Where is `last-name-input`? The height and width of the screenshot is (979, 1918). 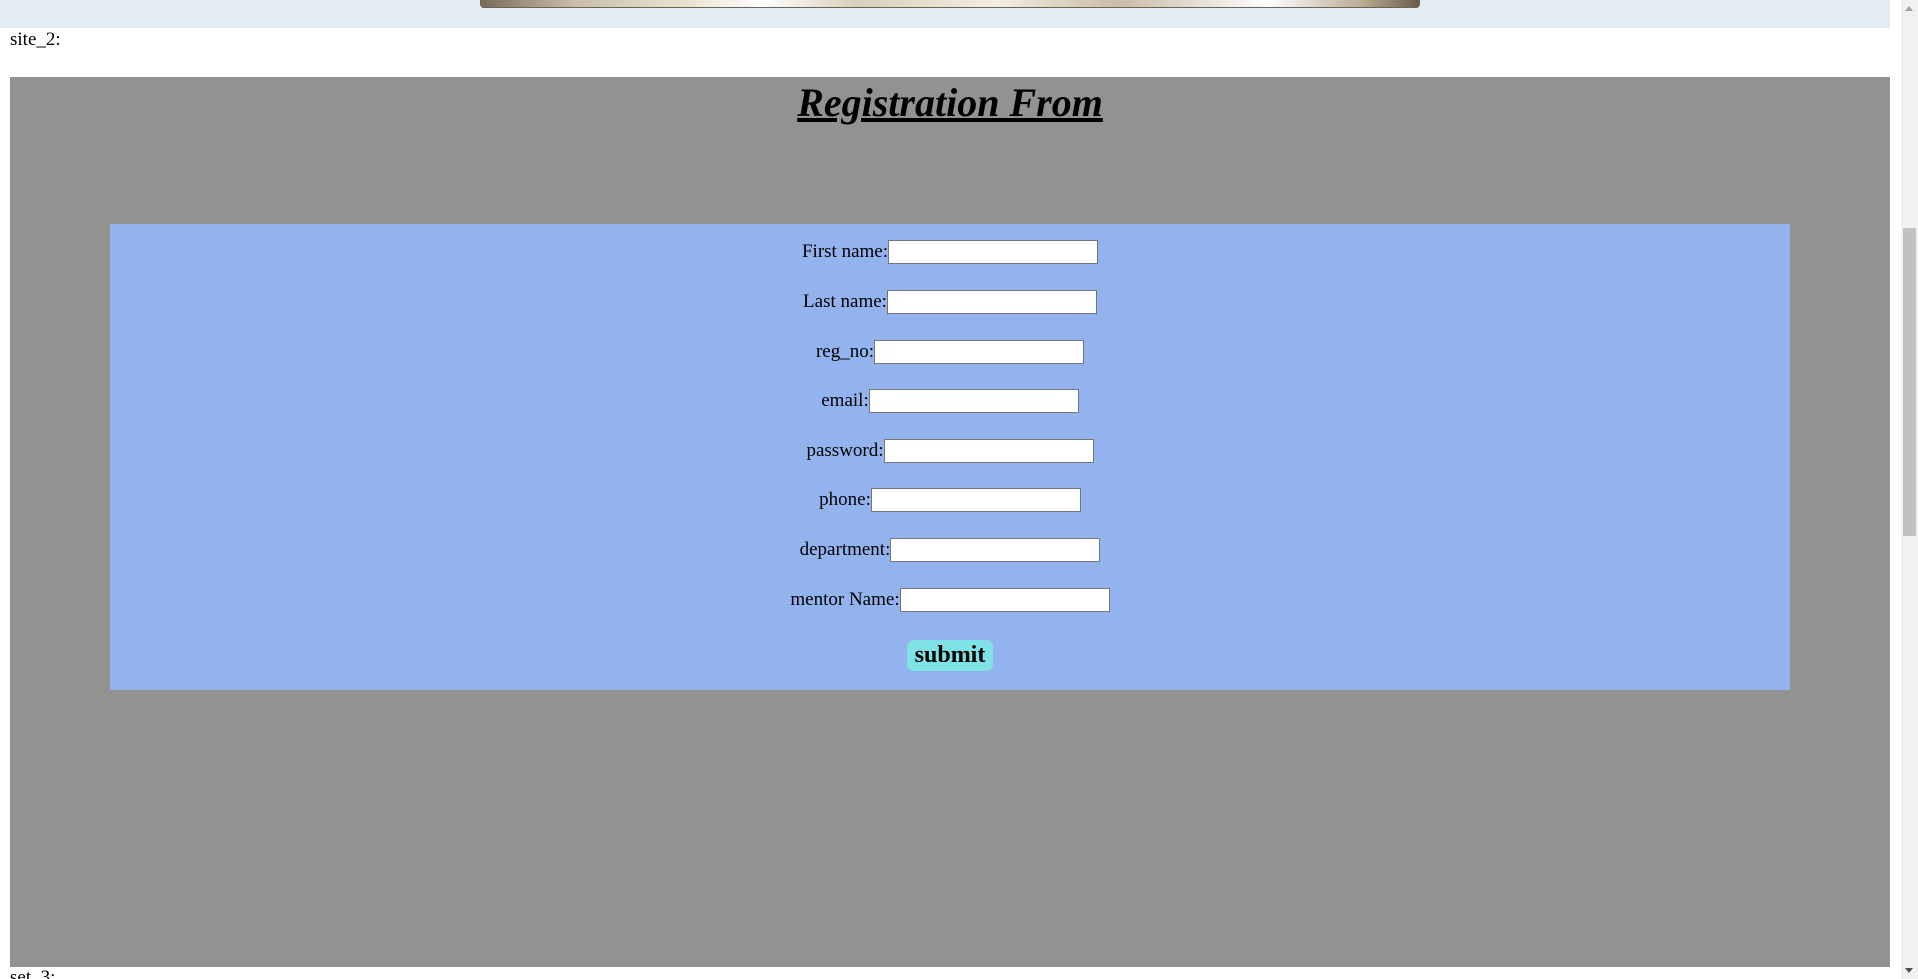 last-name-input is located at coordinates (991, 302).